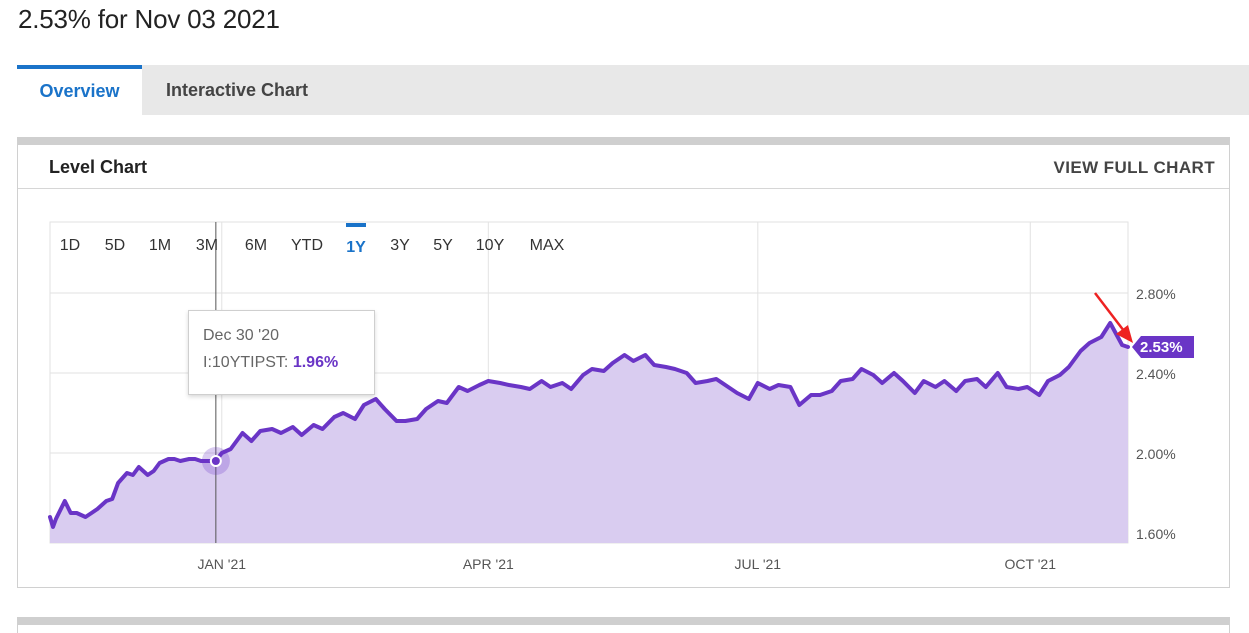 The height and width of the screenshot is (633, 1249). I want to click on next-card, so click(623, 625).